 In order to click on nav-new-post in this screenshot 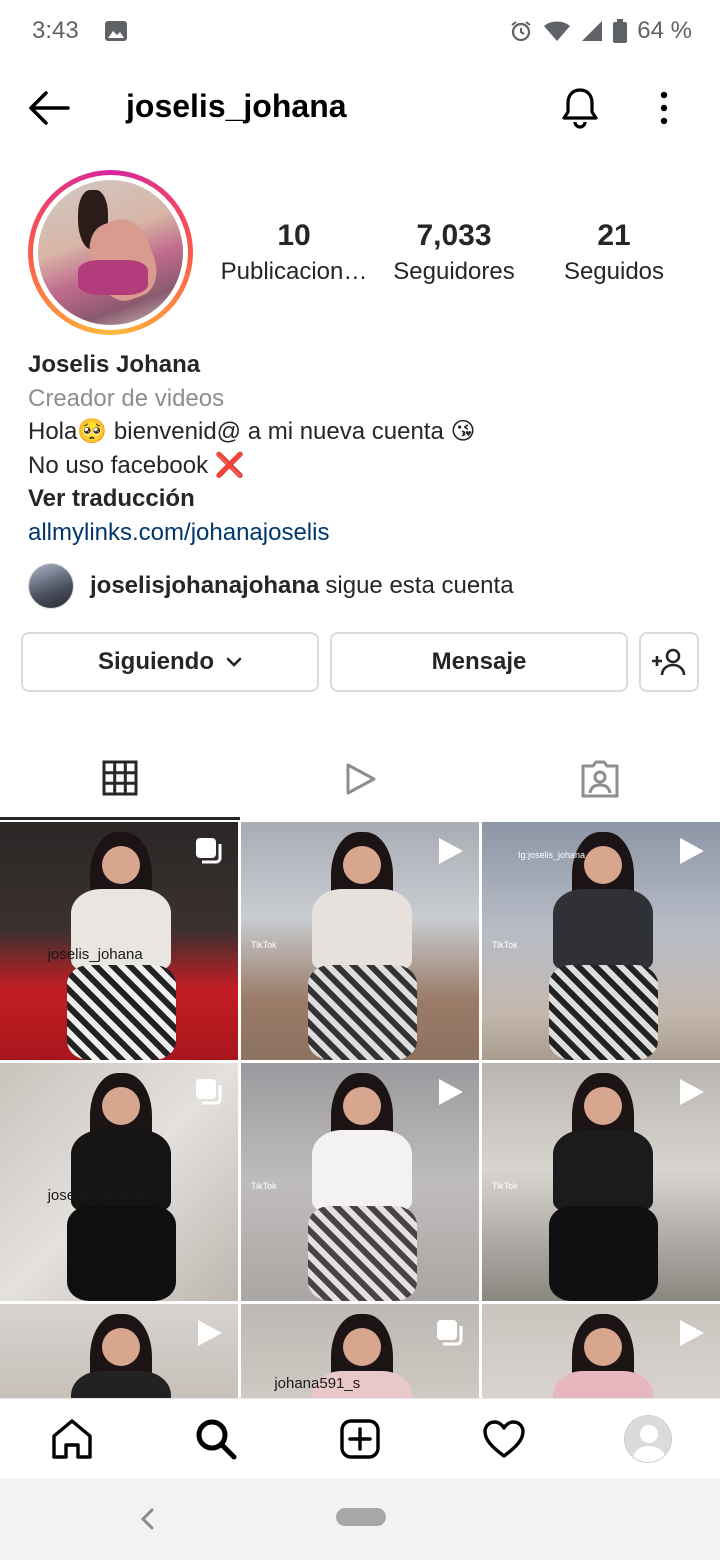, I will do `click(360, 1439)`.